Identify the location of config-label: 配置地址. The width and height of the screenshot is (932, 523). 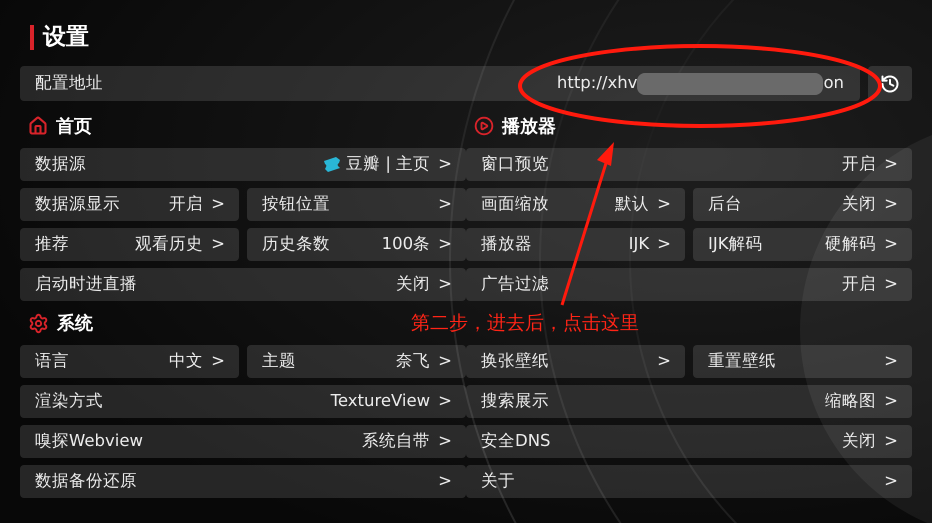
(69, 83).